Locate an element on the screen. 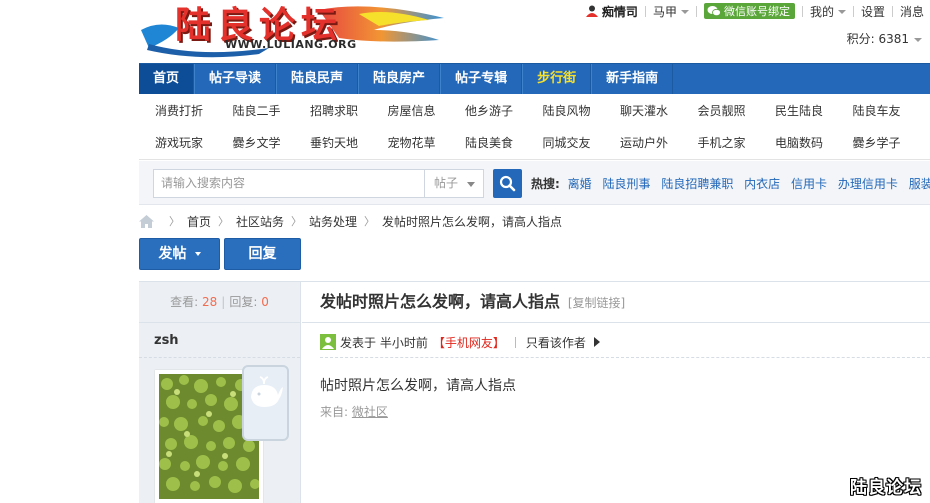 The width and height of the screenshot is (930, 503). mobile-whale-icon is located at coordinates (265, 403).